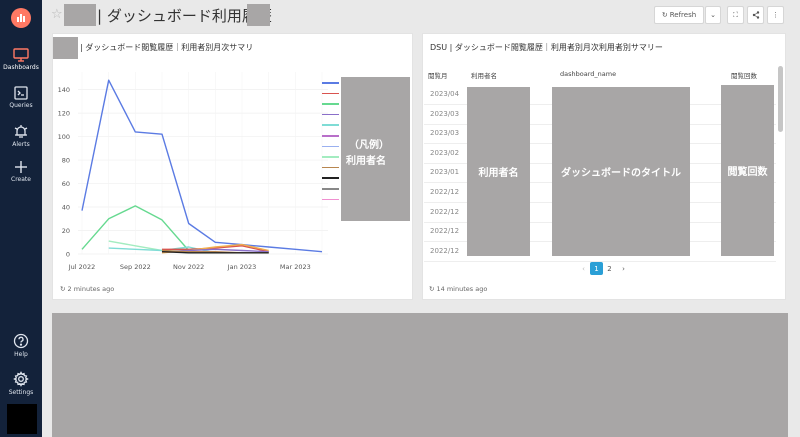  What do you see at coordinates (21, 354) in the screenshot?
I see `sidebar-item-label: Help` at bounding box center [21, 354].